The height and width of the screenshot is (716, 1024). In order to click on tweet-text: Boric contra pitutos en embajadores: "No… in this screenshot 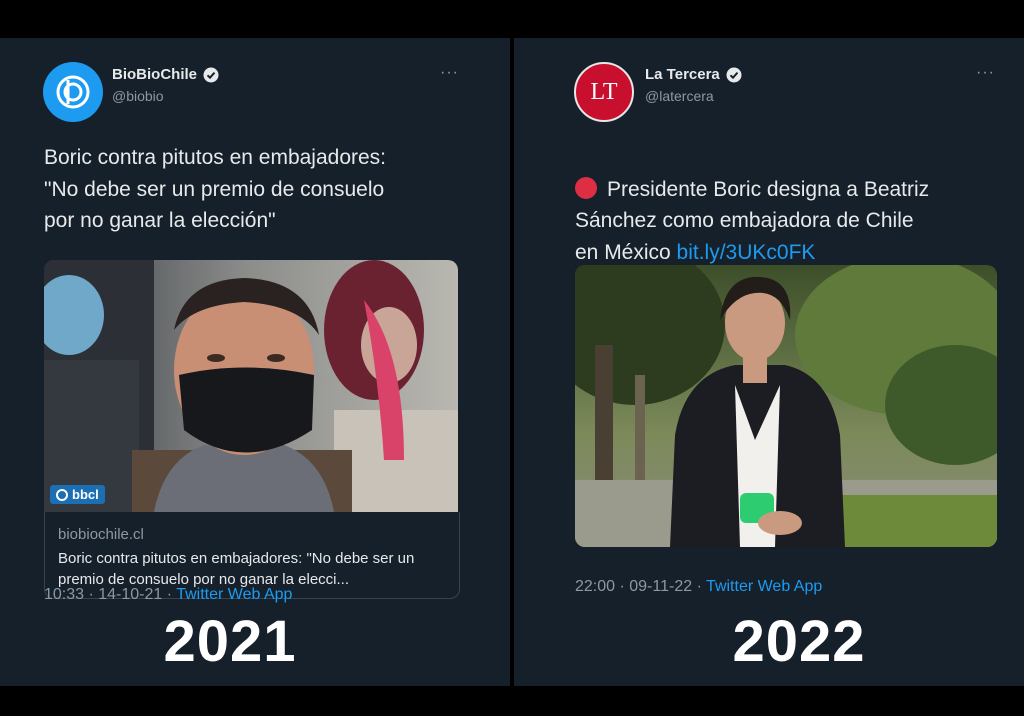, I will do `click(215, 189)`.